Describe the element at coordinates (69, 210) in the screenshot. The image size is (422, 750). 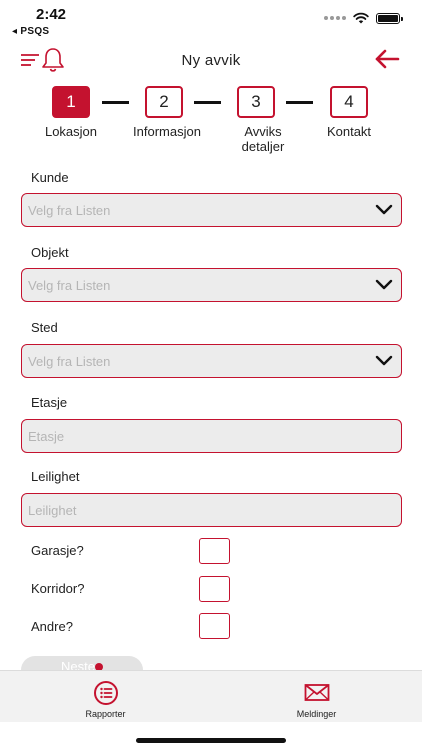
I see `kunde-select-placeholder: Velg fra Listen` at that location.